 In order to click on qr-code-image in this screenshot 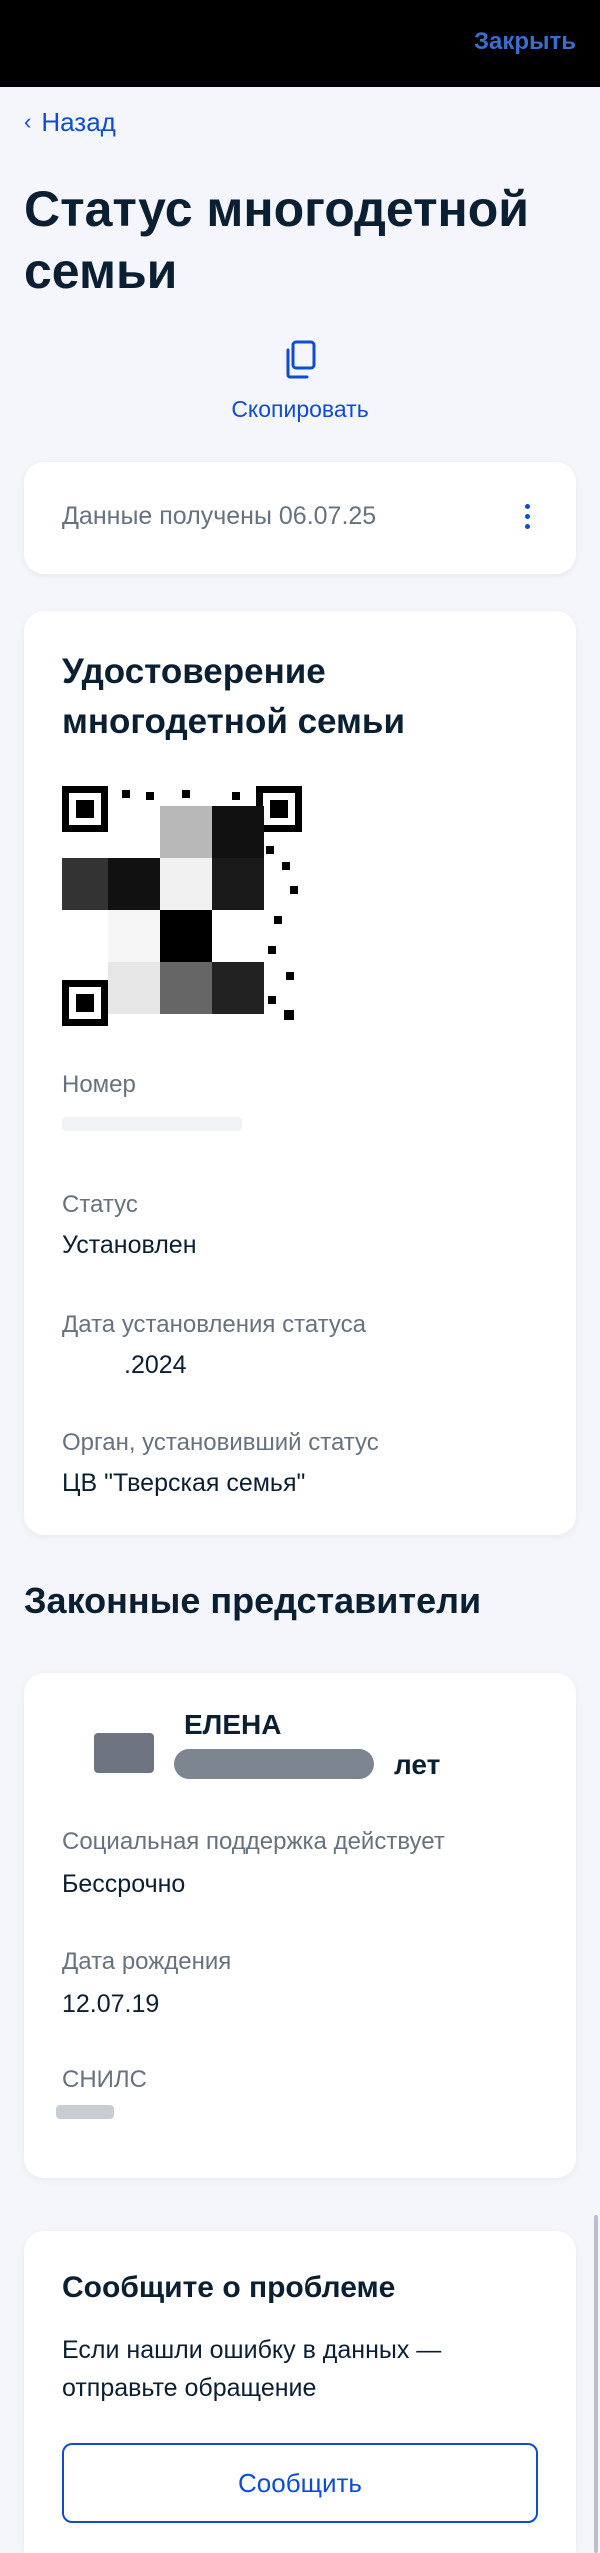, I will do `click(182, 906)`.